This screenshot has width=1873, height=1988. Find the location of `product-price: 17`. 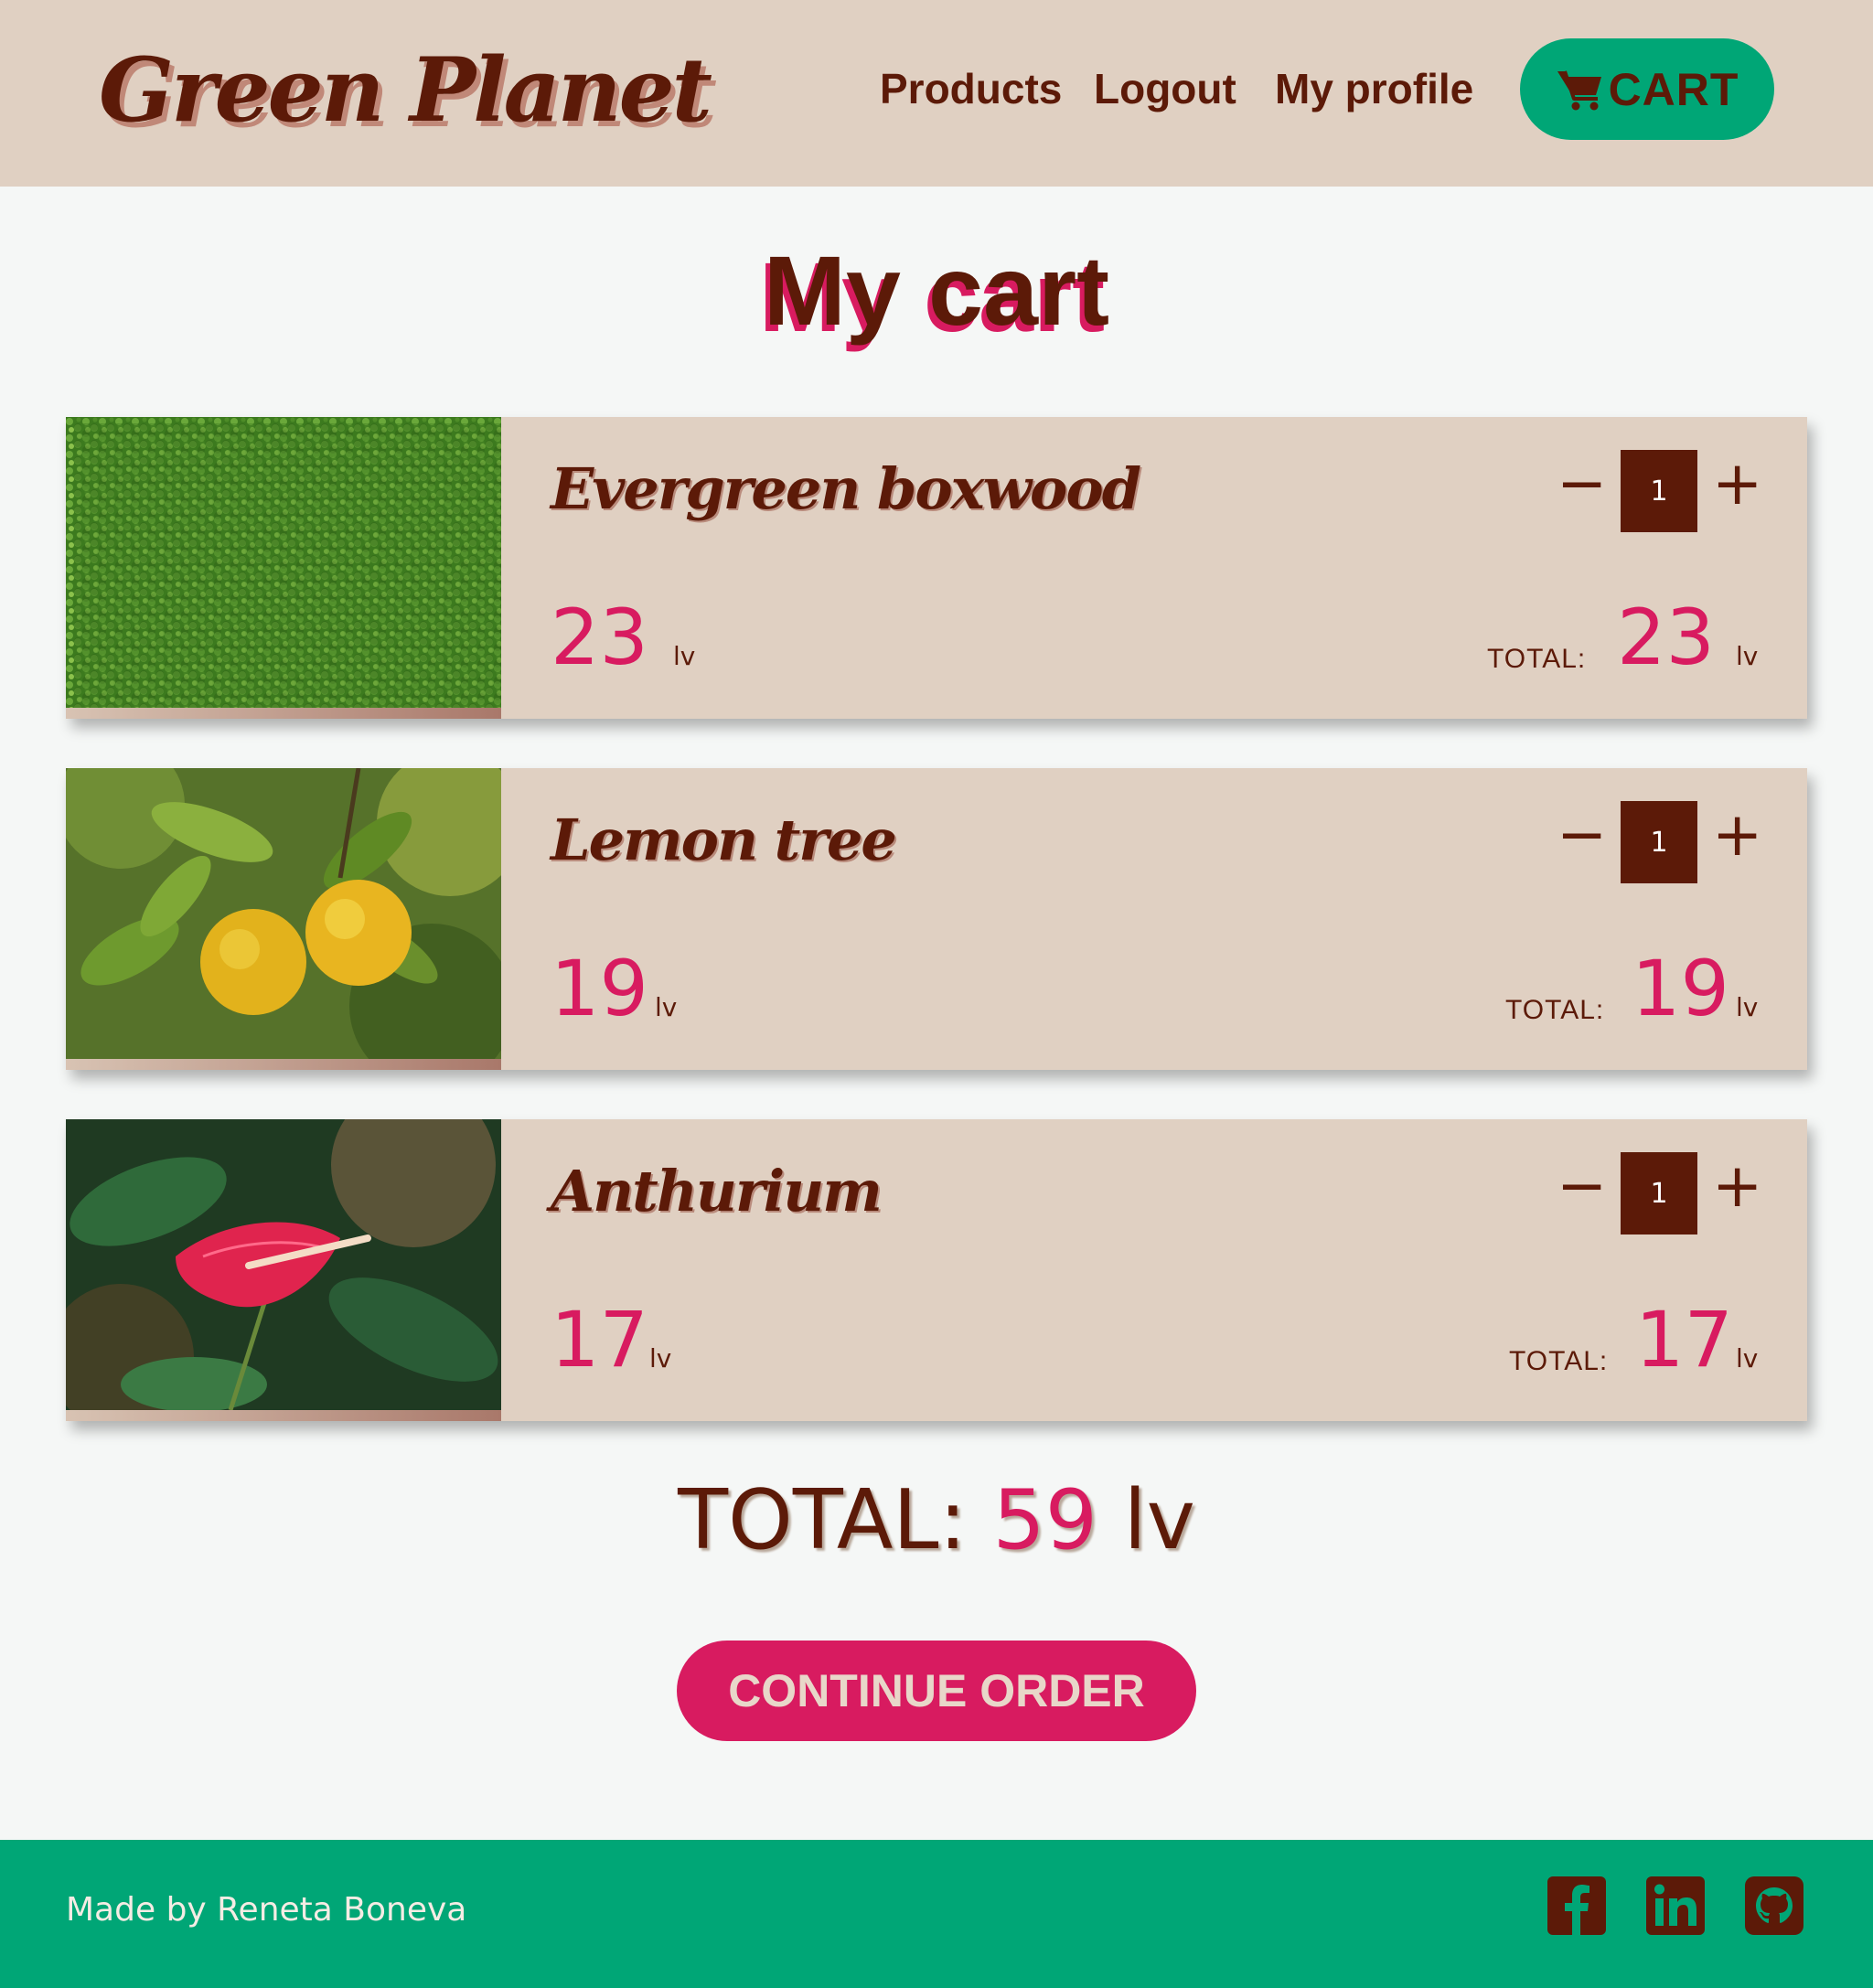

product-price: 17 is located at coordinates (599, 1339).